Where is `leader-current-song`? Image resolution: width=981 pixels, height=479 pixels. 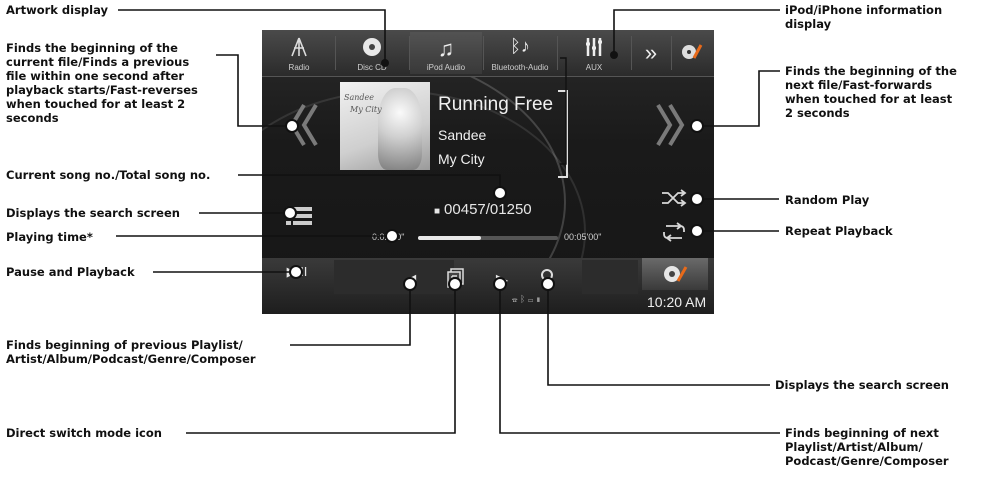 leader-current-song is located at coordinates (369, 183).